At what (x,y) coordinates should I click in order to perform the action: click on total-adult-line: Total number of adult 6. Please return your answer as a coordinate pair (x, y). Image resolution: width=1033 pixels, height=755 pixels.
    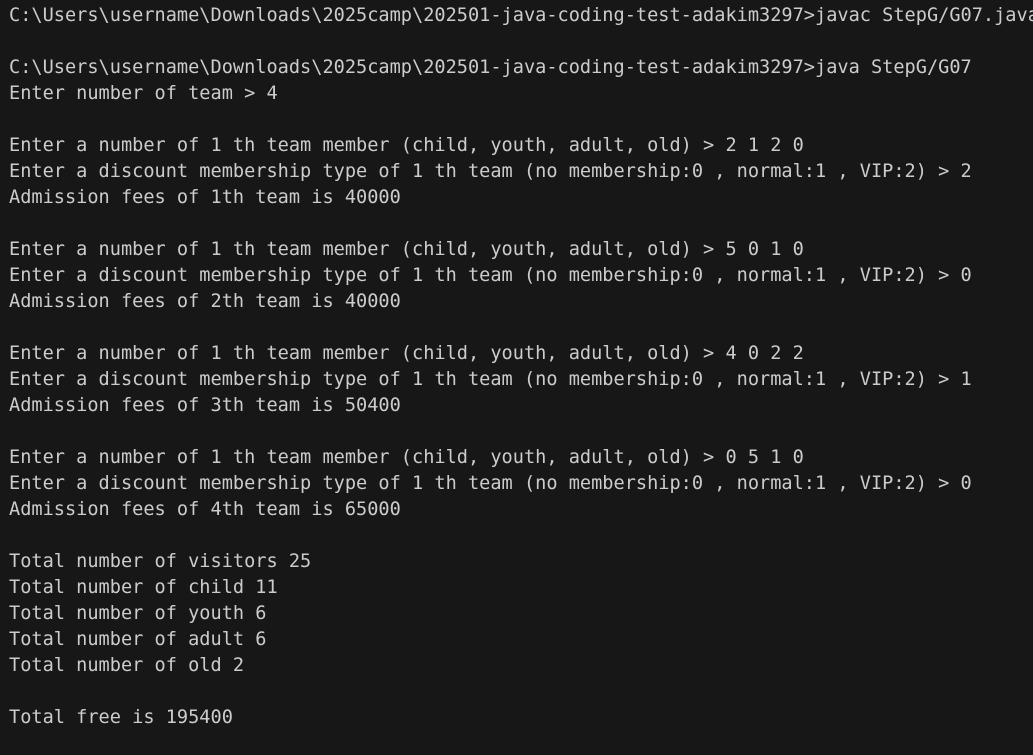
    Looking at the image, I should click on (138, 639).